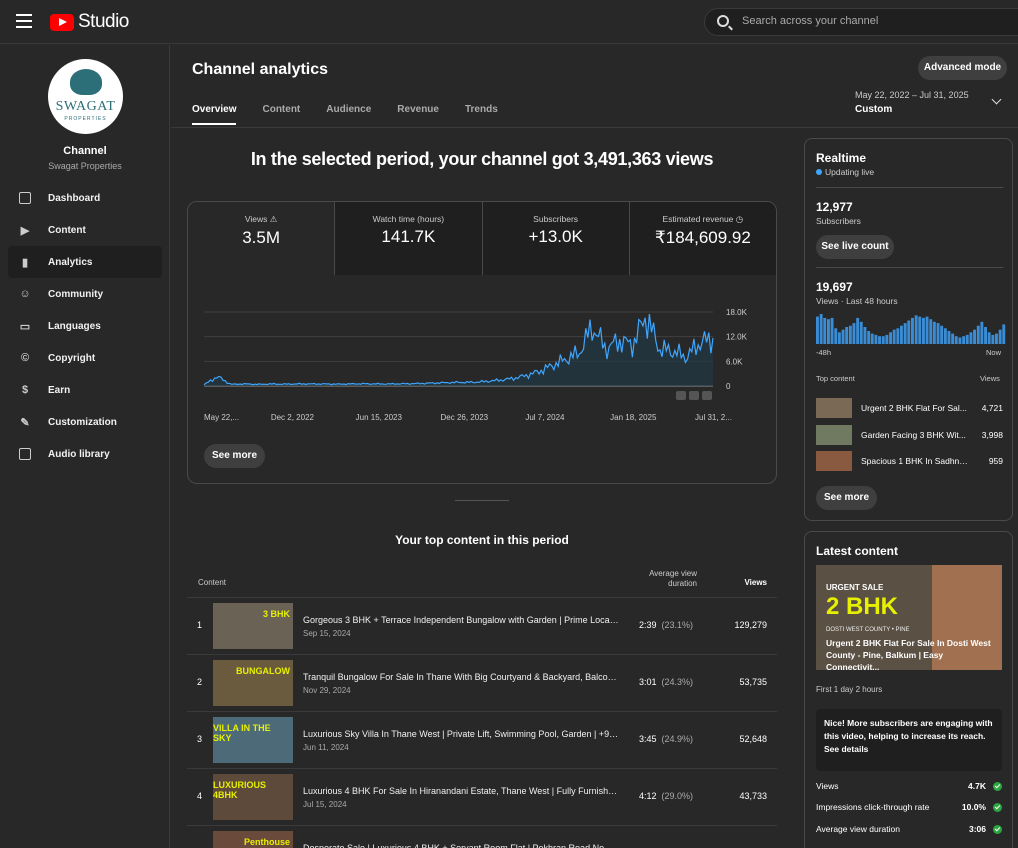  I want to click on date-range-selector: May 22, 2022 – Jul 31, 2025 Custom, so click(912, 102).